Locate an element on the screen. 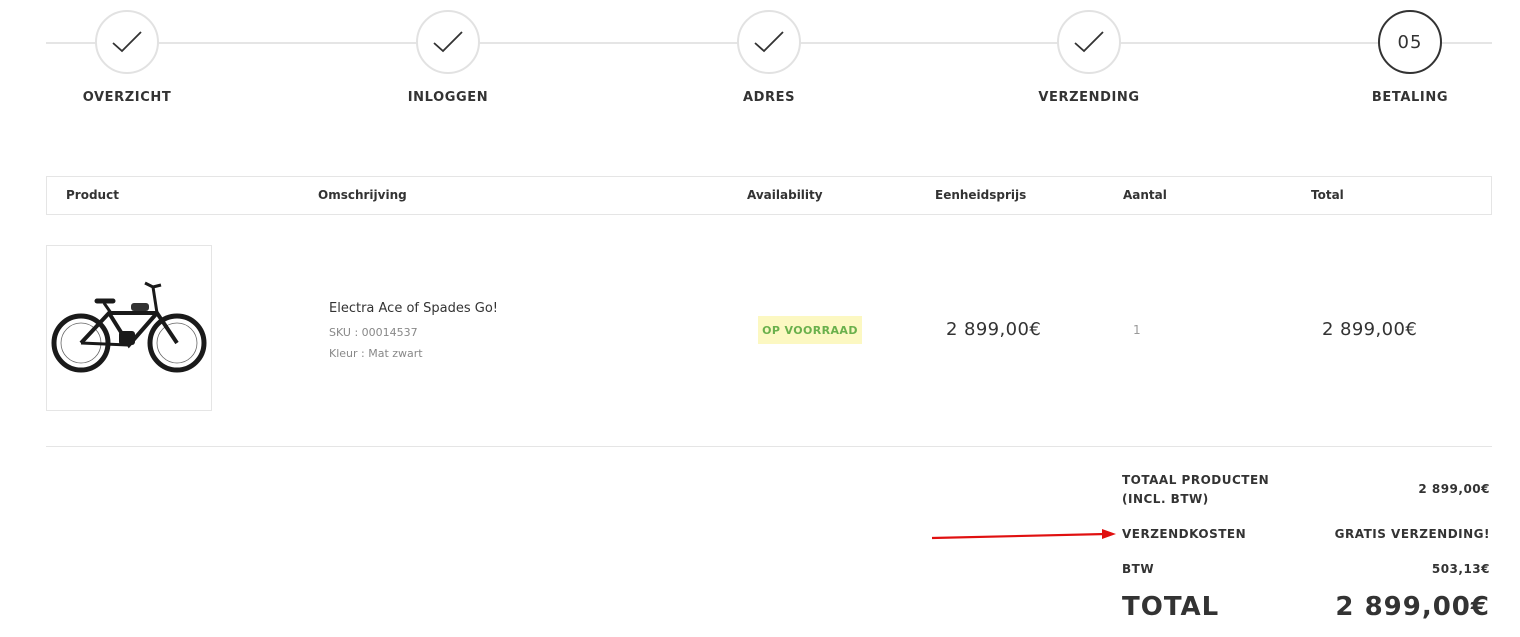 The width and height of the screenshot is (1520, 637). bicycle-icon is located at coordinates (129, 327).